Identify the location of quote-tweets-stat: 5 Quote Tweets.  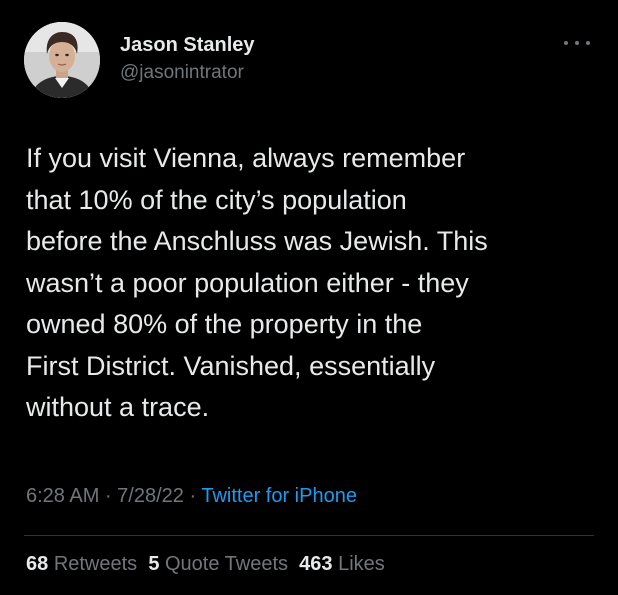
(218, 564).